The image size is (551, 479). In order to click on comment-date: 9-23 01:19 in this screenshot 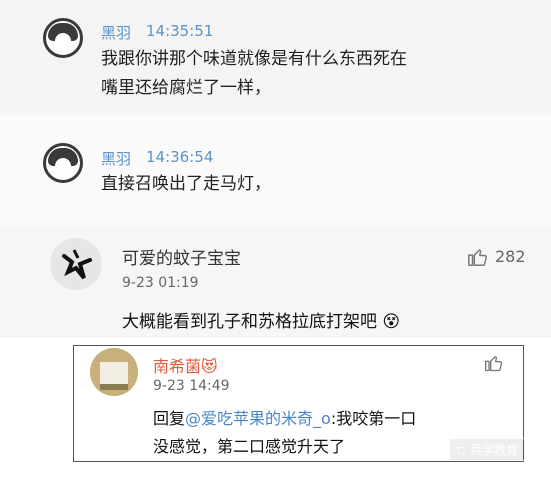, I will do `click(160, 283)`.